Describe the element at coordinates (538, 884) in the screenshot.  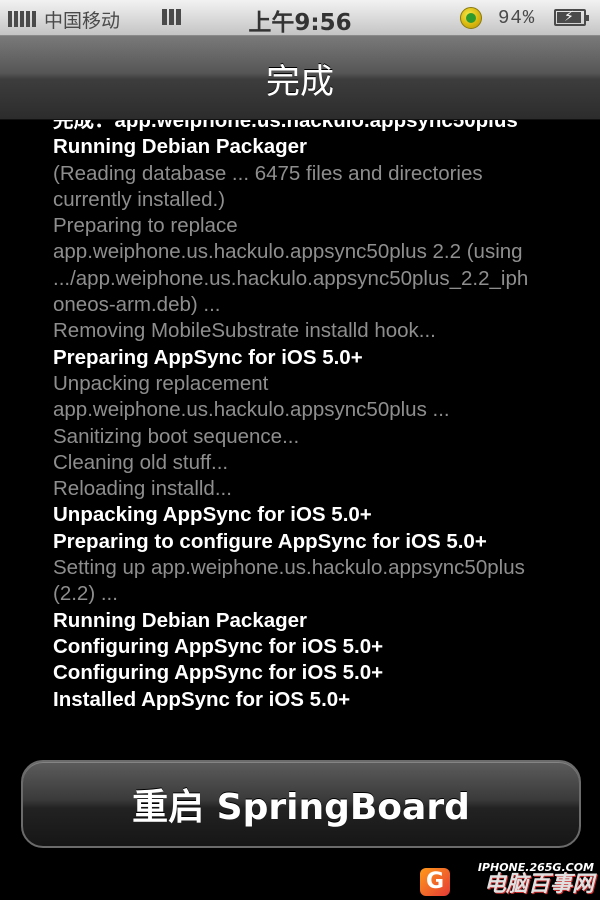
I see `watermark-name: 电脑百事网` at that location.